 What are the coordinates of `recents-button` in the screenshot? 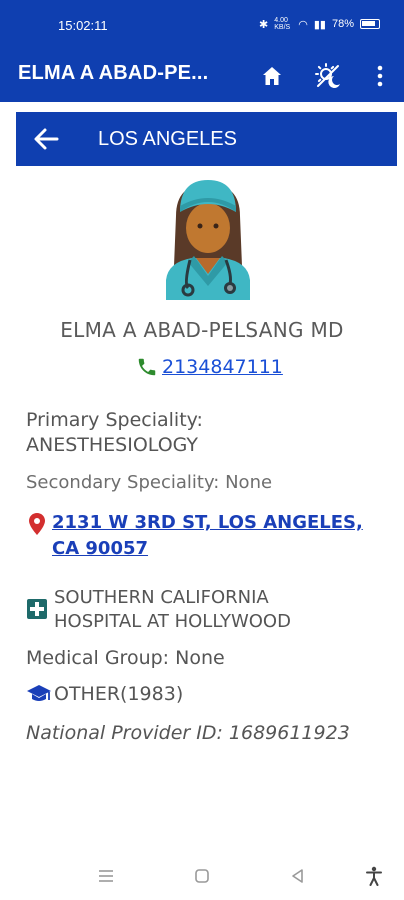 It's located at (106, 876).